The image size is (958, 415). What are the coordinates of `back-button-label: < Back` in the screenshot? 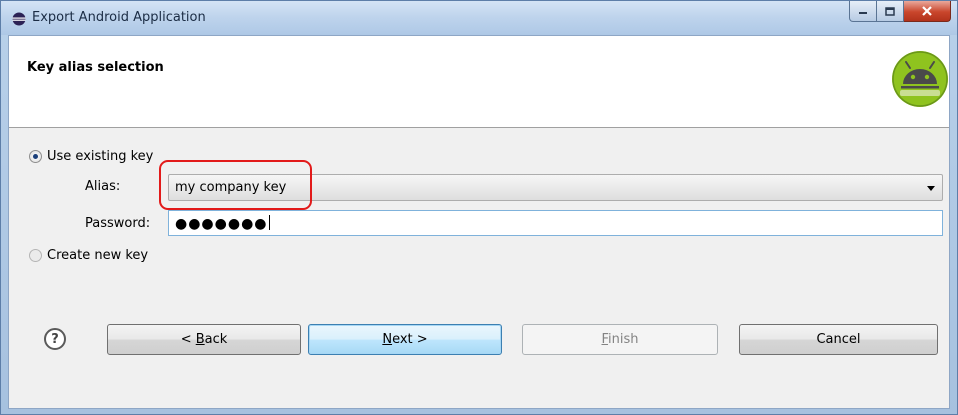 It's located at (204, 339).